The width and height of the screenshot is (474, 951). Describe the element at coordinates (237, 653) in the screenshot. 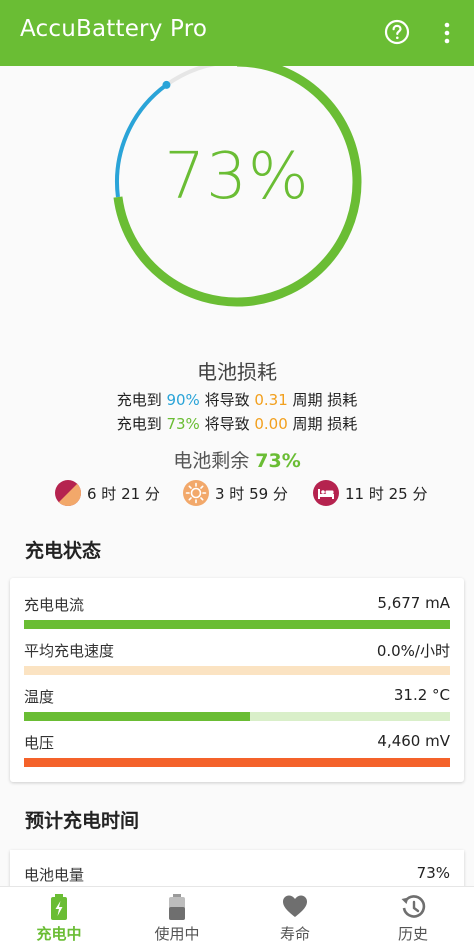

I see `avg-speed-row: 平均充电速度 0.0%/小时` at that location.